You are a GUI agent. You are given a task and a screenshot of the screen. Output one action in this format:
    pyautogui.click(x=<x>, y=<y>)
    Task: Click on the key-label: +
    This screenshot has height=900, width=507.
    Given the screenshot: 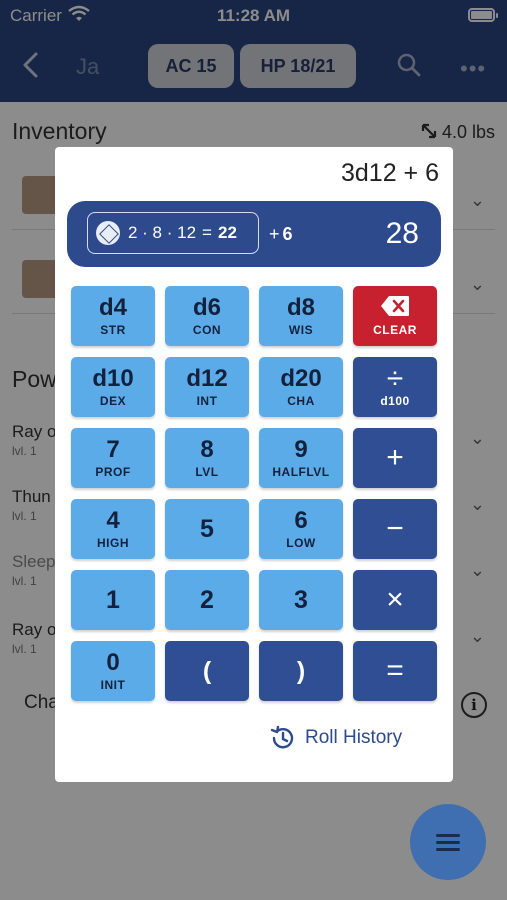 What is the action you would take?
    pyautogui.click(x=395, y=457)
    